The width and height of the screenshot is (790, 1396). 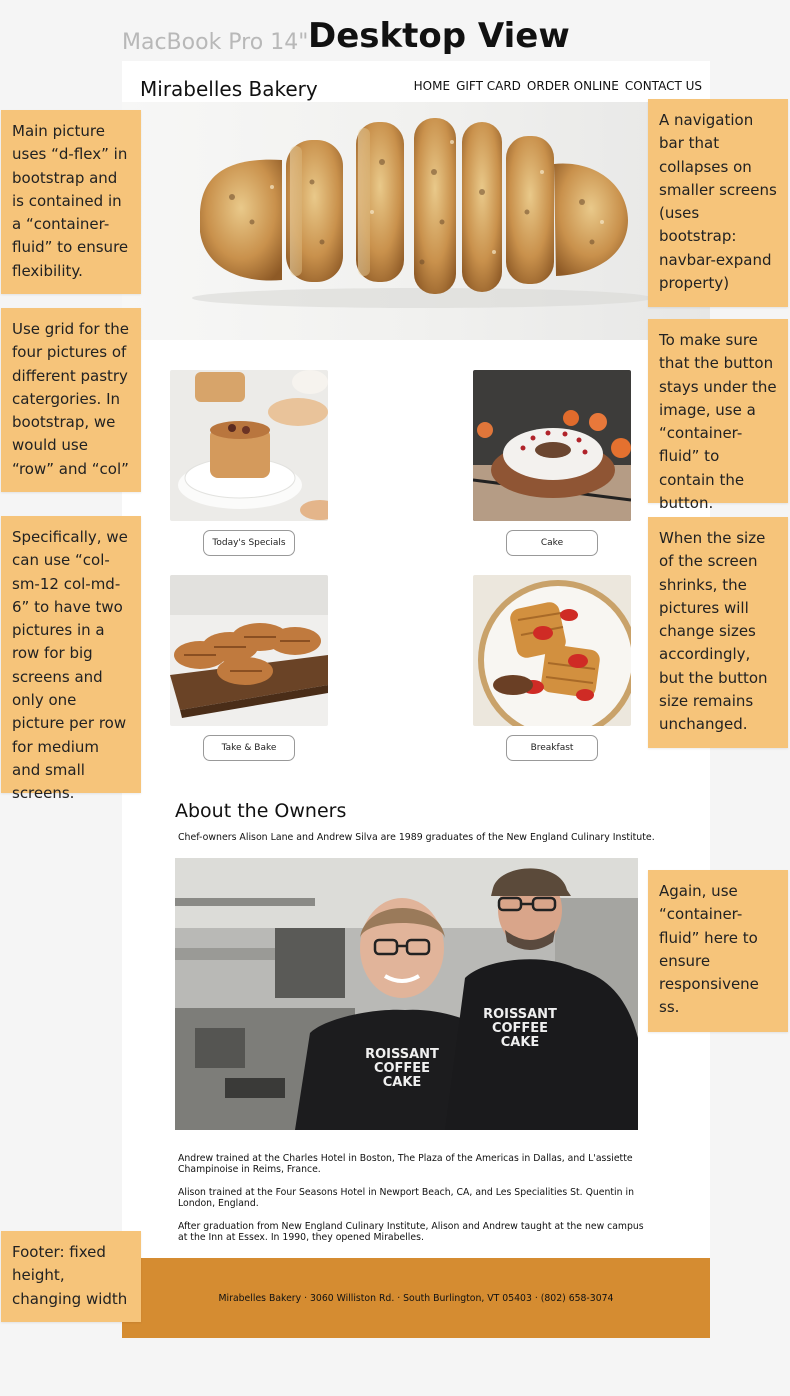 I want to click on note-footer: Footer: fixed height, changing width, so click(x=71, y=1276).